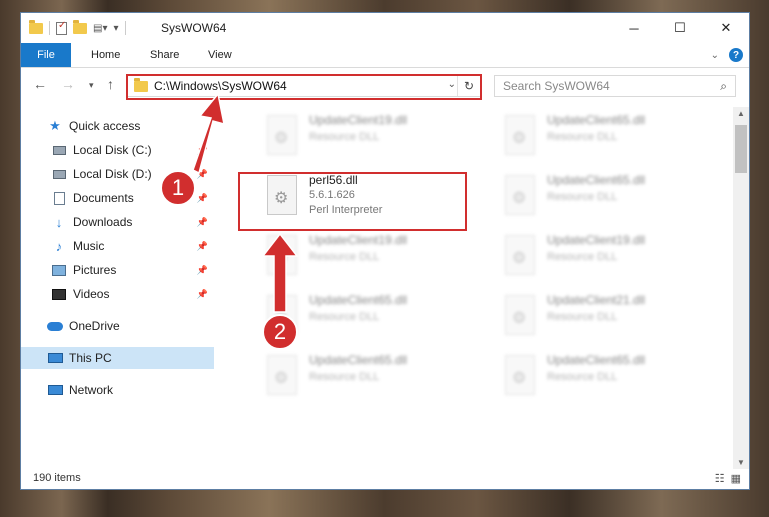 The image size is (769, 517). Describe the element at coordinates (178, 188) in the screenshot. I see `step-1-badge: 1` at that location.